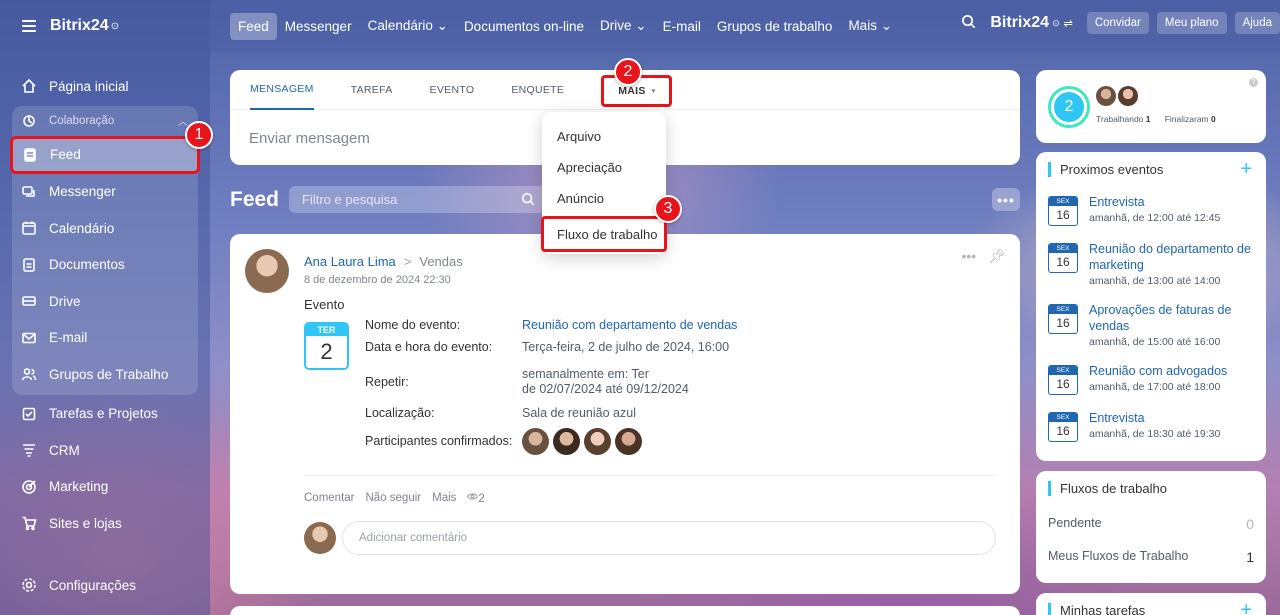 This screenshot has width=1280, height=615. I want to click on comment-input: Adicionar comentário, so click(669, 538).